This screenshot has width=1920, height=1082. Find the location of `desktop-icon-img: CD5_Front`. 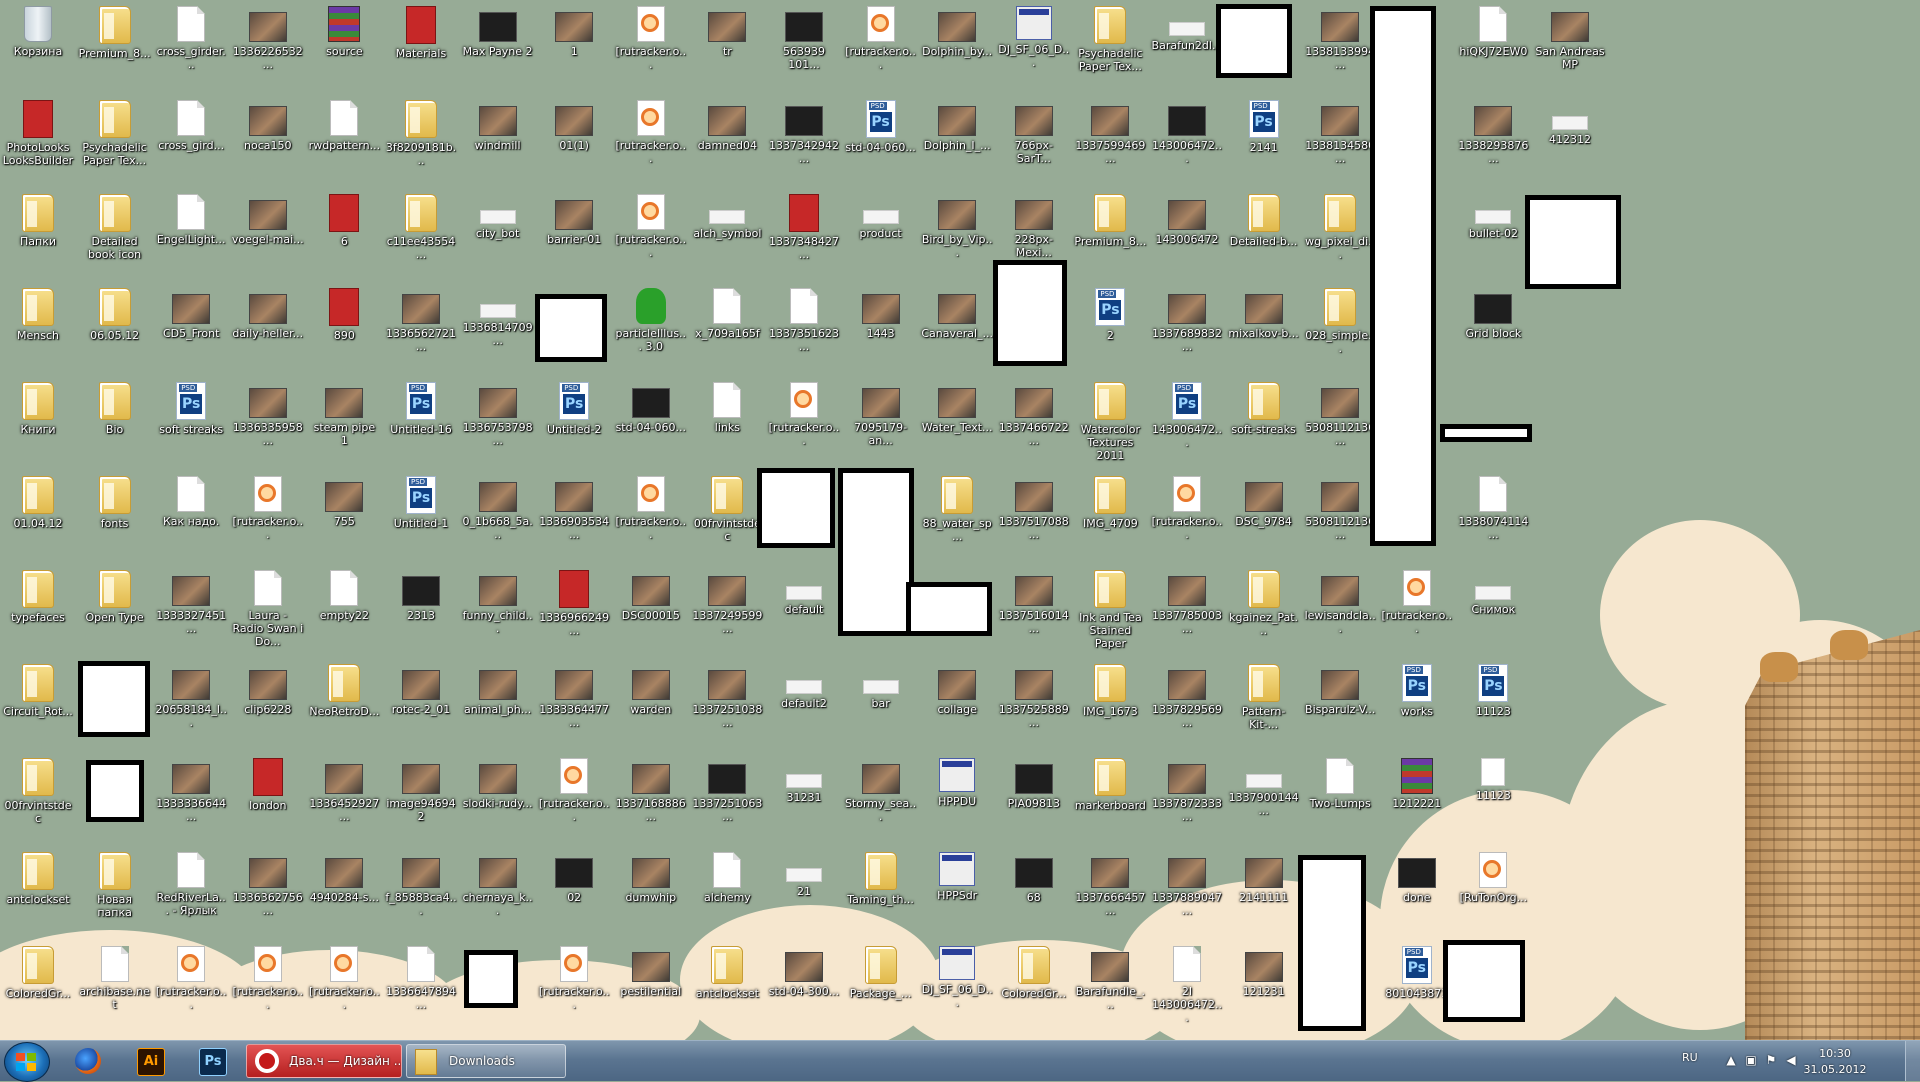

desktop-icon-img: CD5_Front is located at coordinates (191, 311).